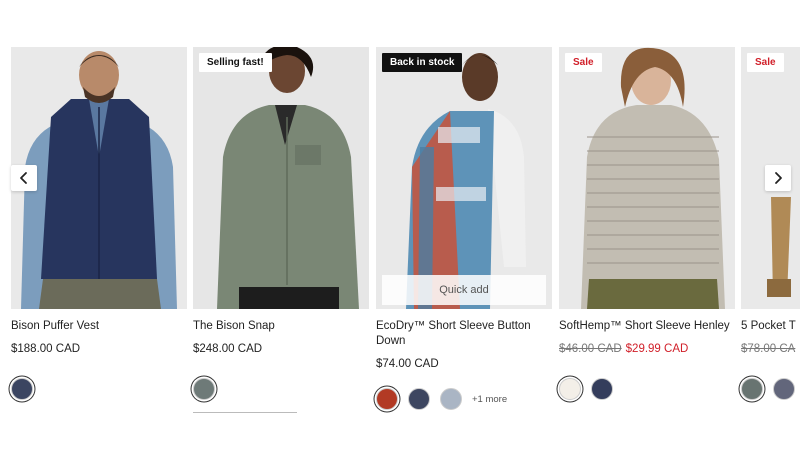  I want to click on product-name: Bison Puffer Vest, so click(99, 326).